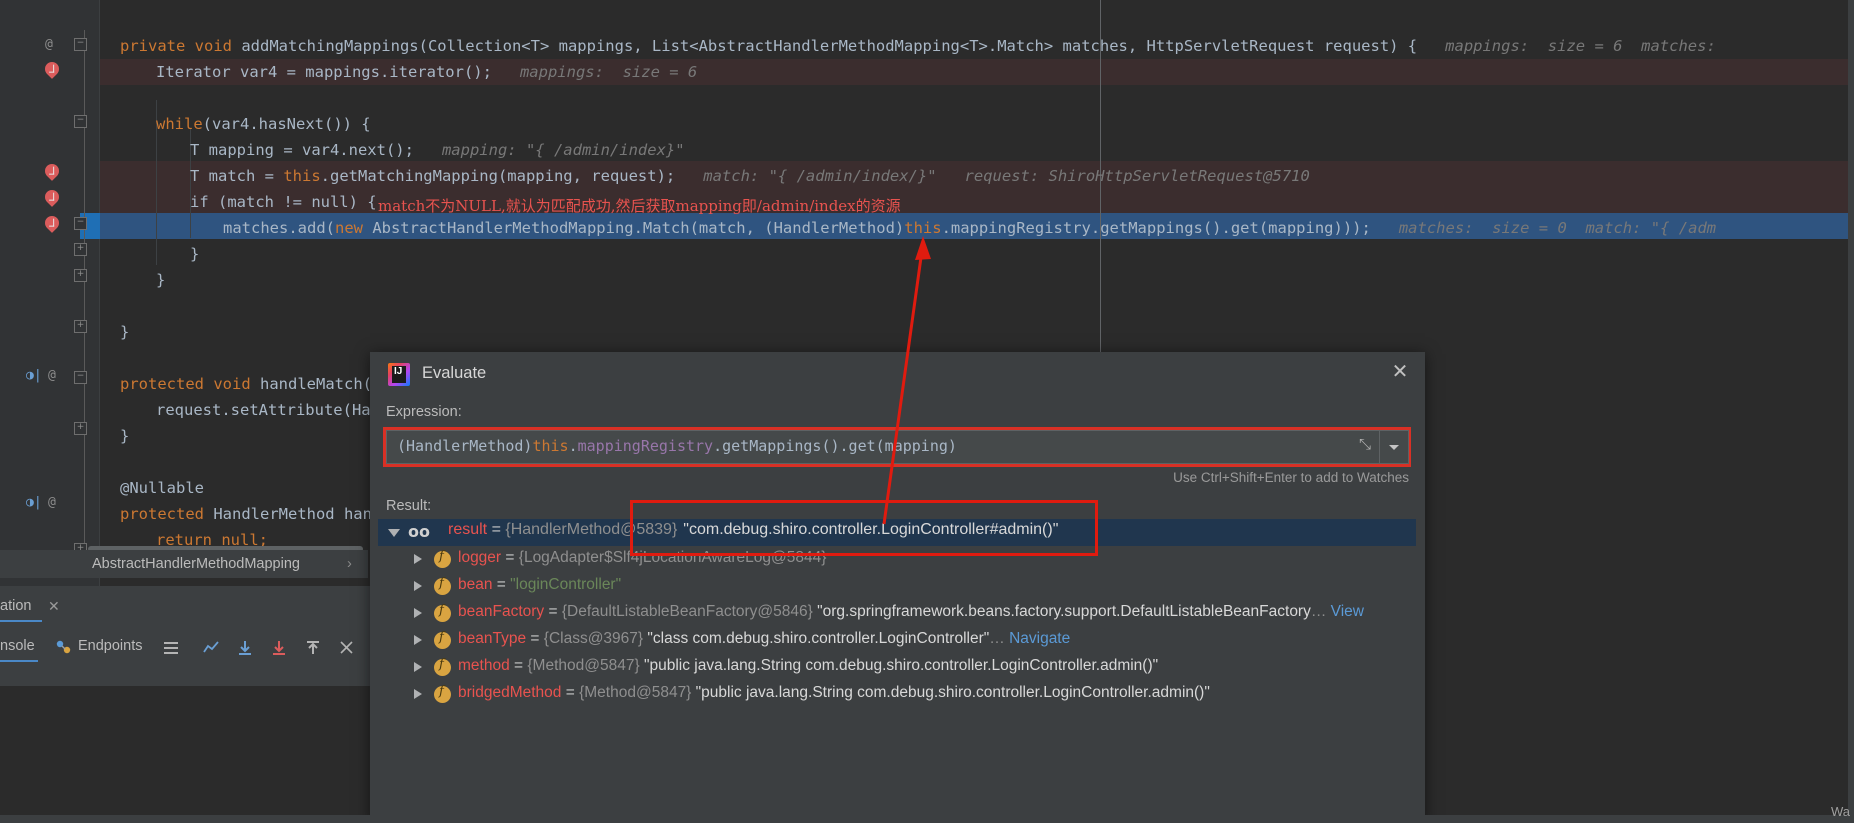 Image resolution: width=1854 pixels, height=823 pixels. Describe the element at coordinates (550, 446) in the screenshot. I see `expr-part-this: this` at that location.